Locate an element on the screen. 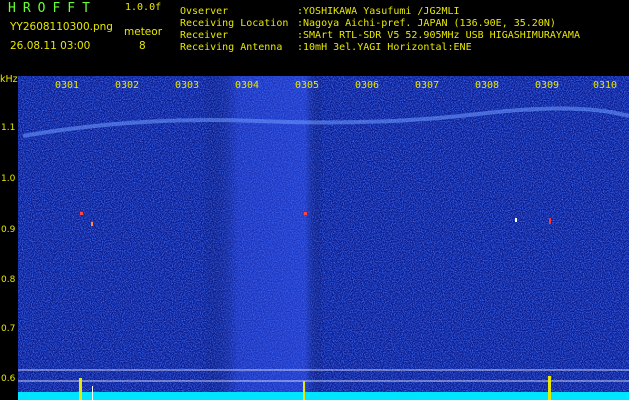  noise-level-bar is located at coordinates (323, 396).